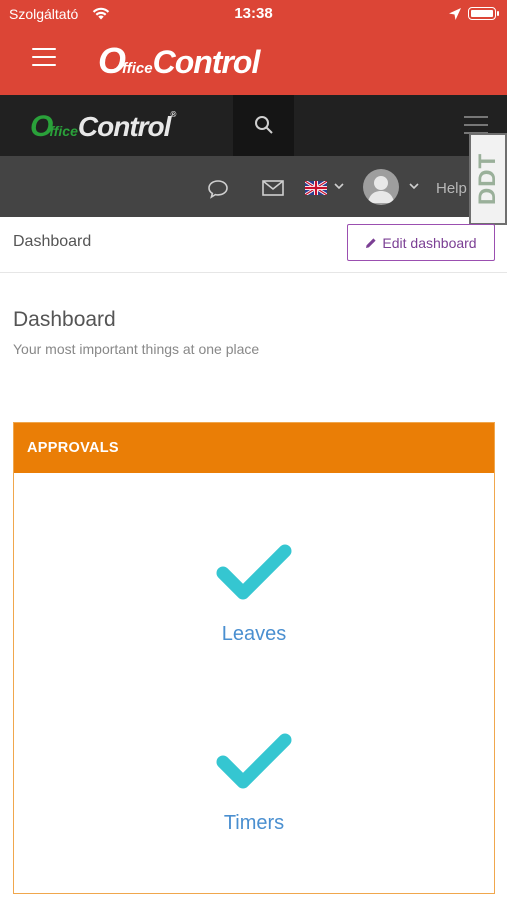 The image size is (507, 900). What do you see at coordinates (316, 188) in the screenshot?
I see `uk-flag-icon` at bounding box center [316, 188].